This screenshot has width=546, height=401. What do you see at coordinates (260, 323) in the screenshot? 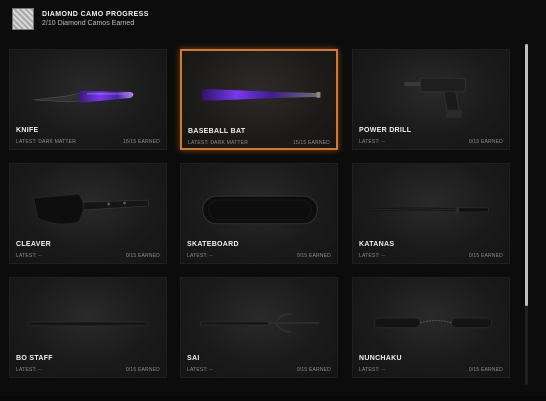
I see `sai-icon` at bounding box center [260, 323].